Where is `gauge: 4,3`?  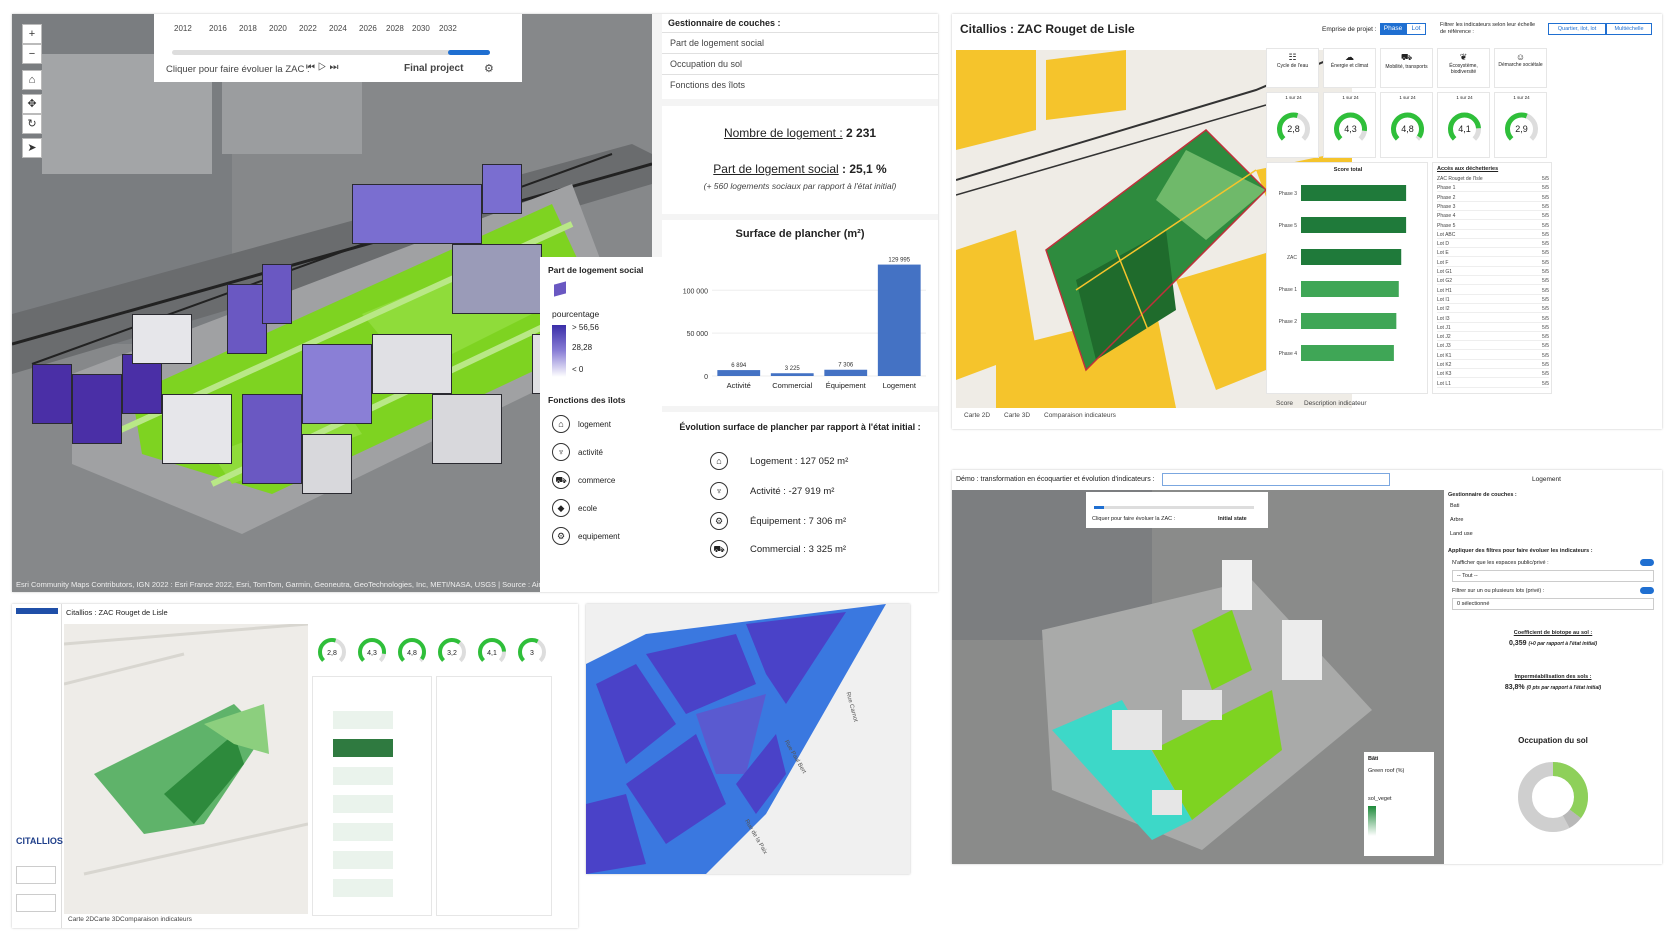
gauge: 4,3 is located at coordinates (372, 652).